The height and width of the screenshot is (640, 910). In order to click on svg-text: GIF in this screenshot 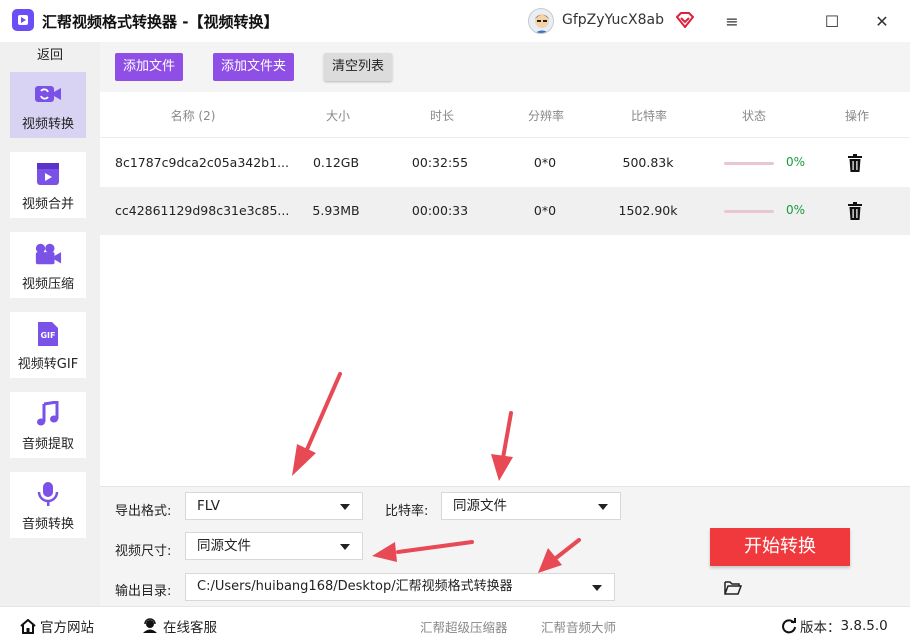, I will do `click(47, 335)`.